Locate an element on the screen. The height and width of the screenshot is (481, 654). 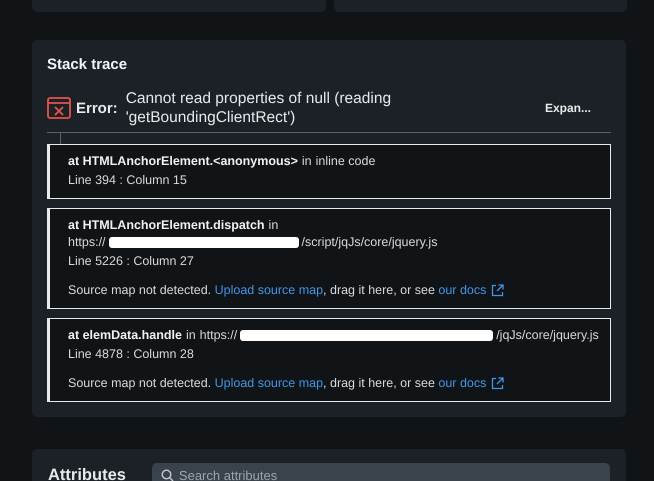
search-field: Search attributes is located at coordinates (381, 472).